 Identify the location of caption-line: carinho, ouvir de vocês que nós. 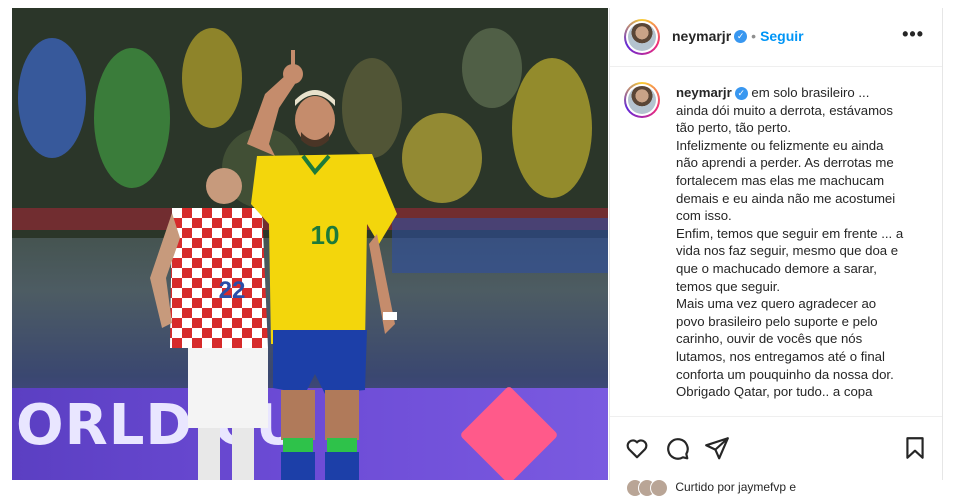
(769, 339).